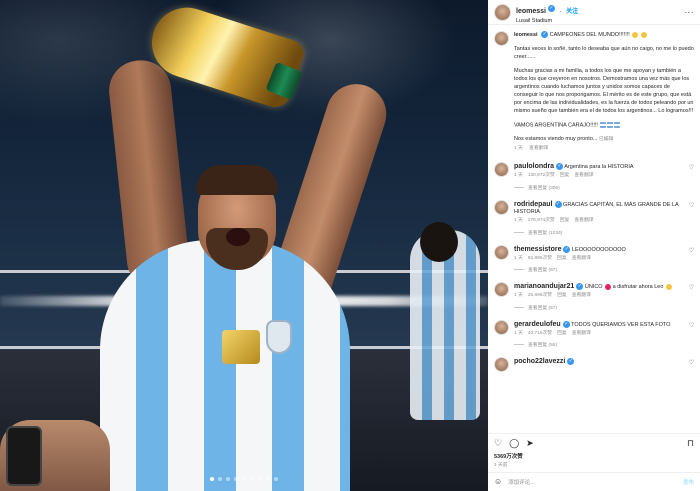  What do you see at coordinates (635, 34) in the screenshot?
I see `globe-emoji-icon` at bounding box center [635, 34].